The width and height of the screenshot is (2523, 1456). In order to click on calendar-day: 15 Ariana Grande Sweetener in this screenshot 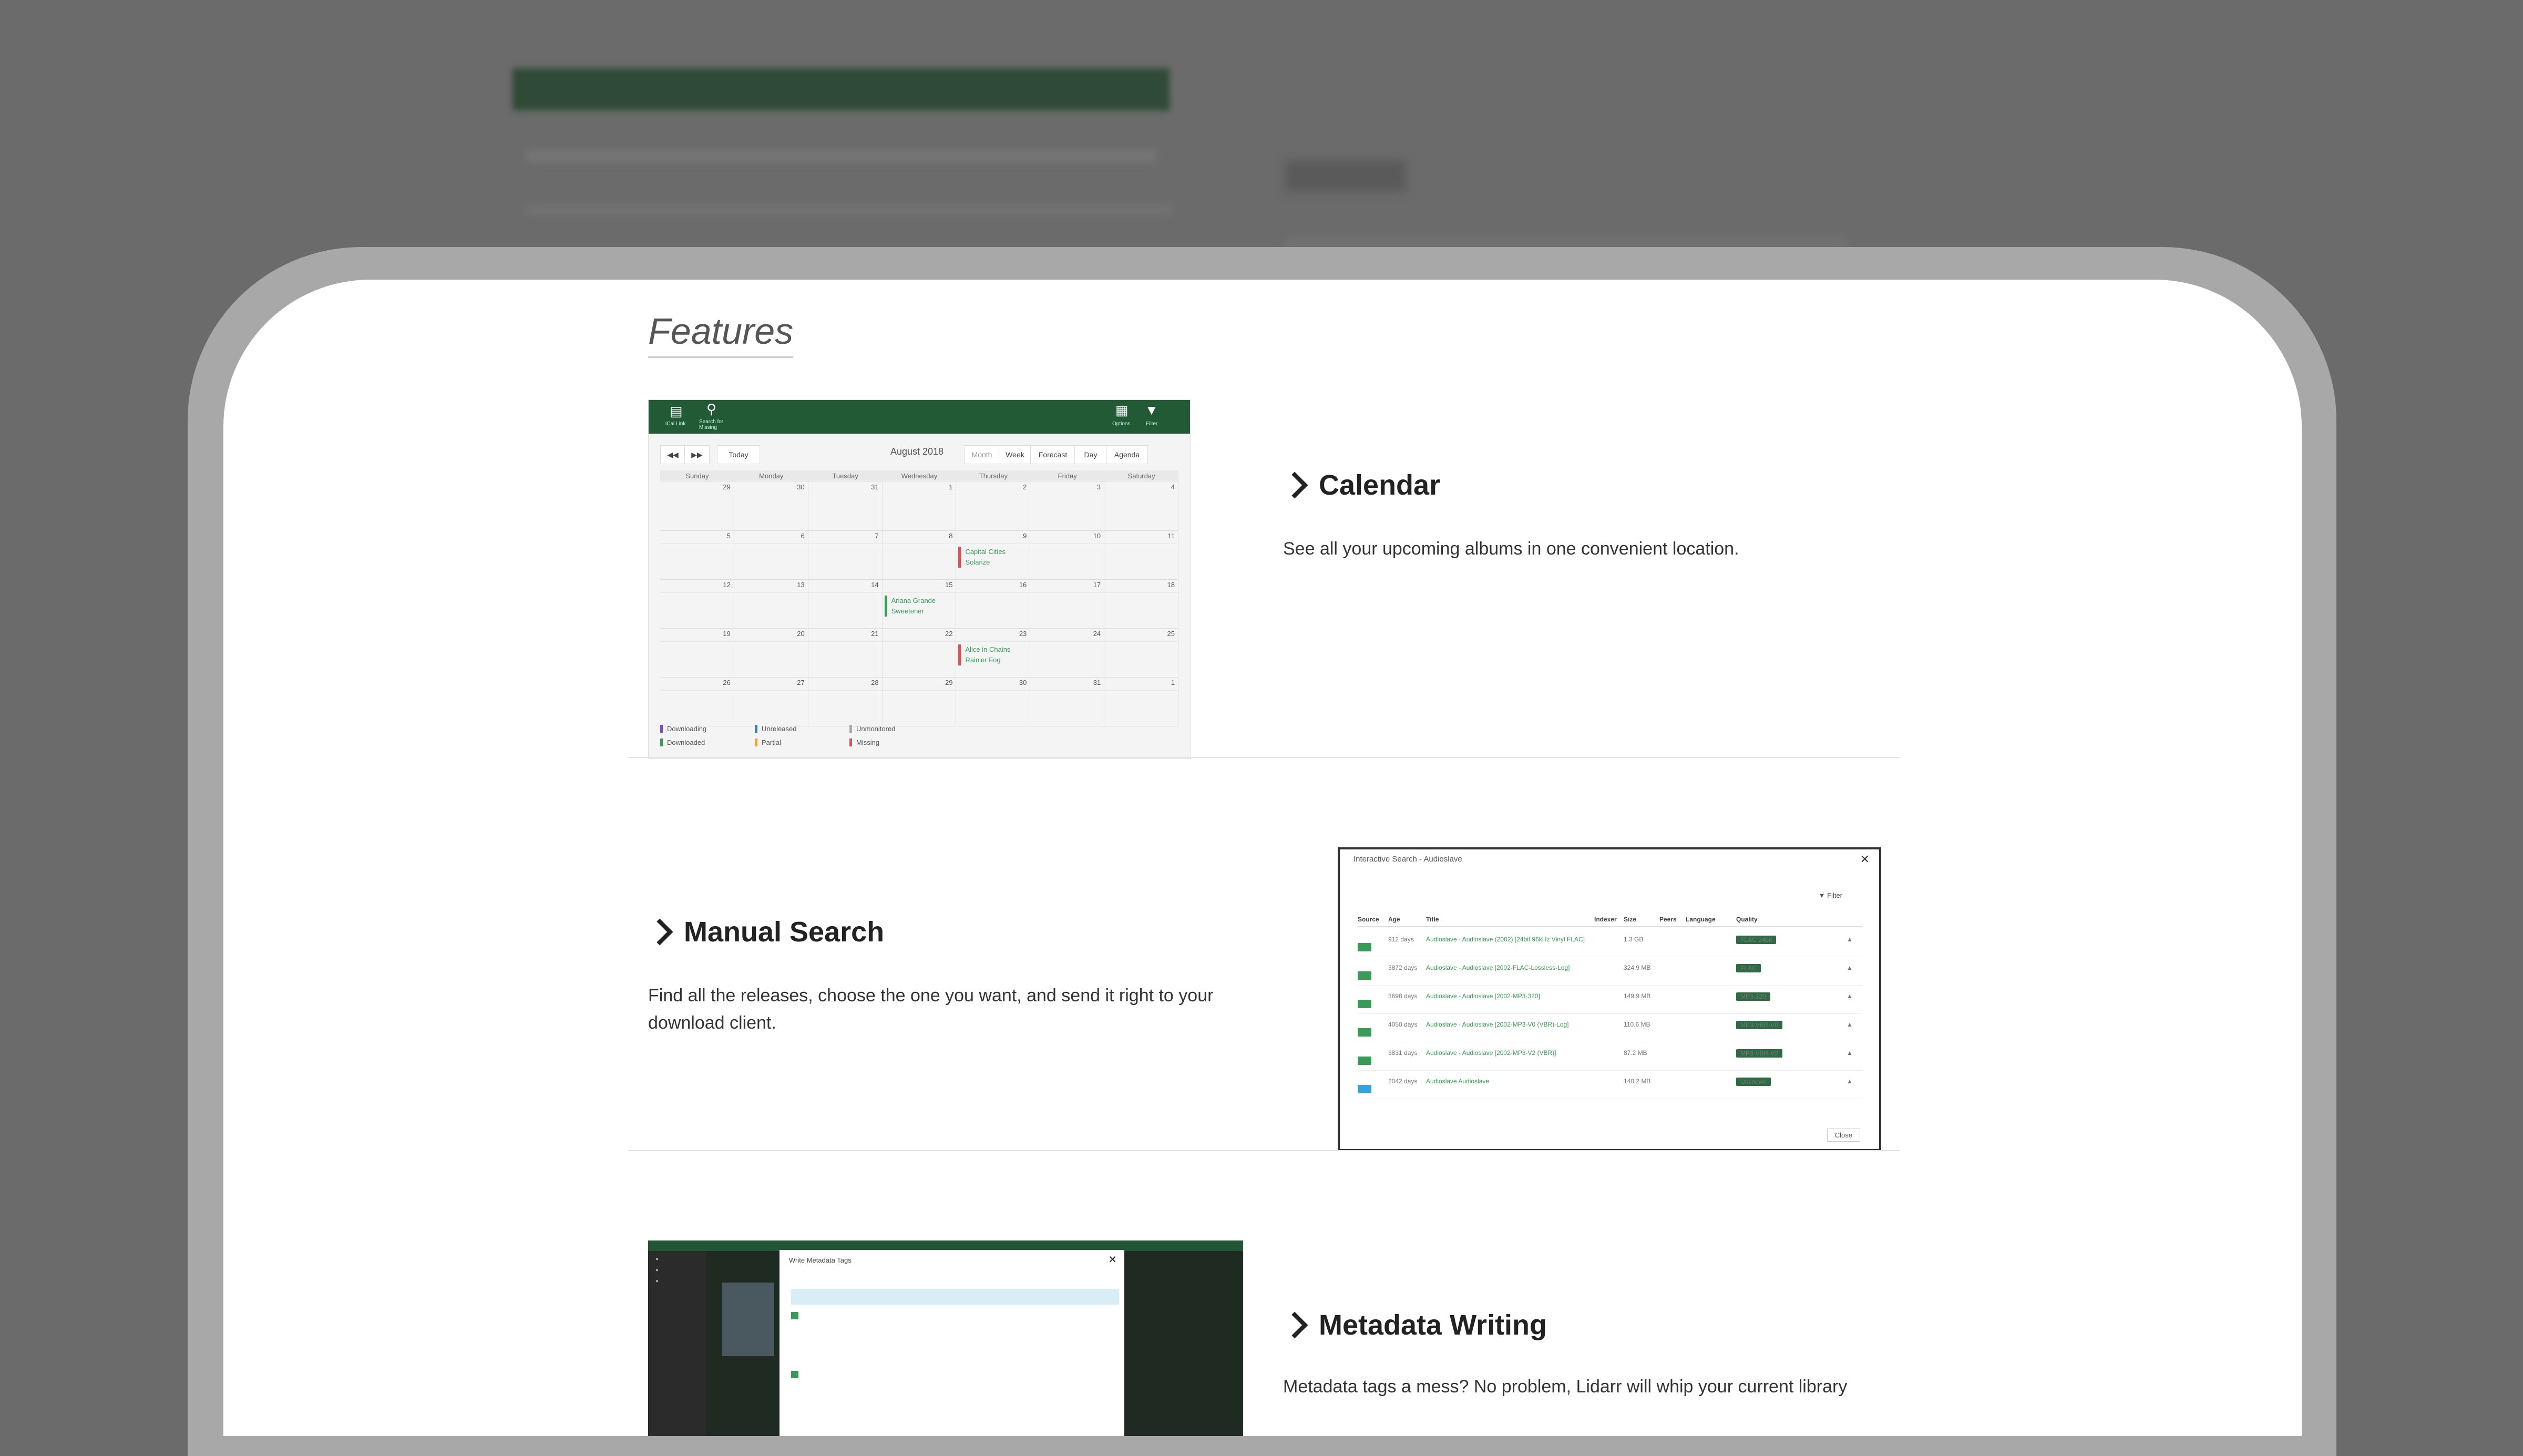, I will do `click(919, 604)`.